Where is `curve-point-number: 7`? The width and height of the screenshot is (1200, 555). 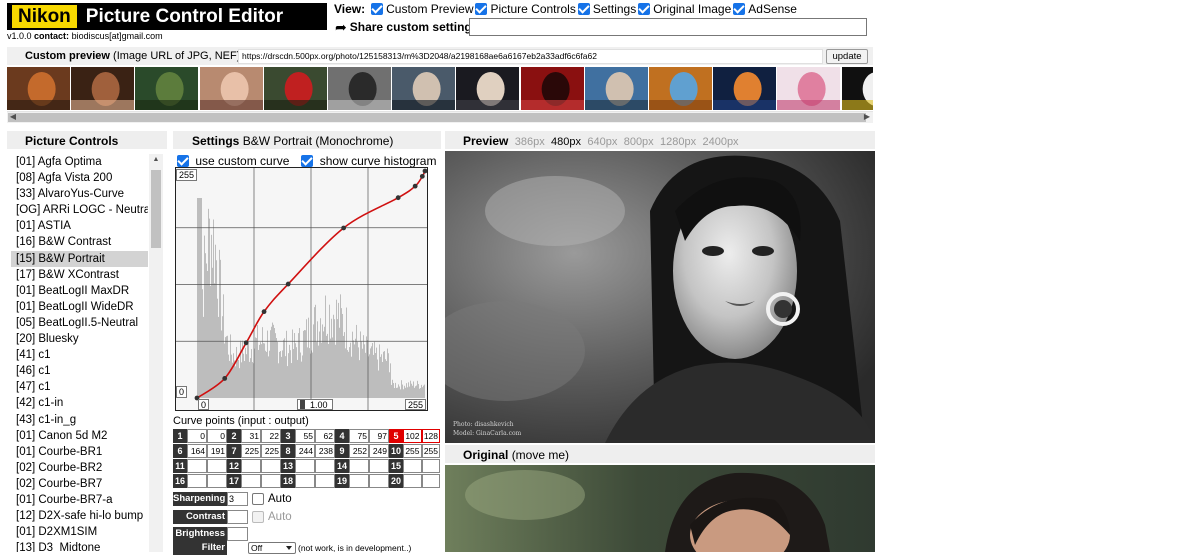 curve-point-number: 7 is located at coordinates (234, 451).